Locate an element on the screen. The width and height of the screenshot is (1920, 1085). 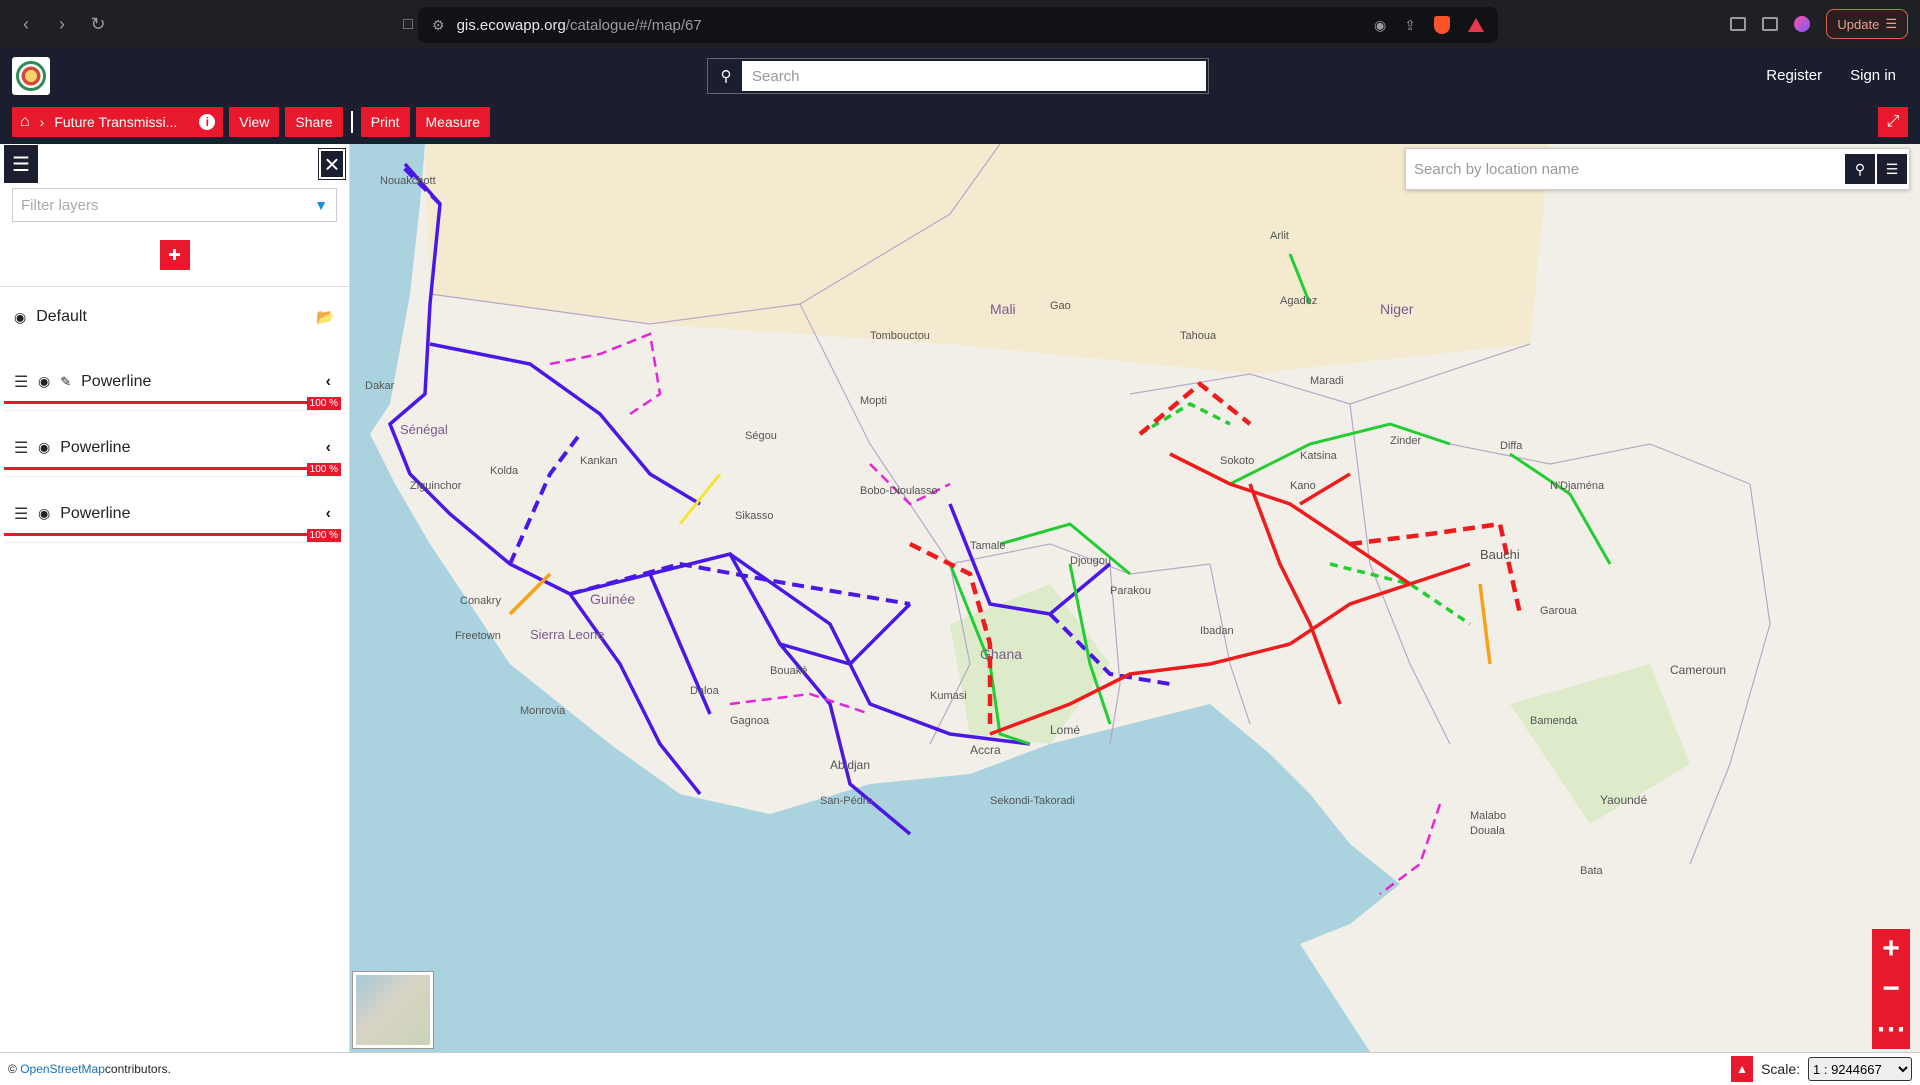
map-label: Nouakchott is located at coordinates (408, 181).